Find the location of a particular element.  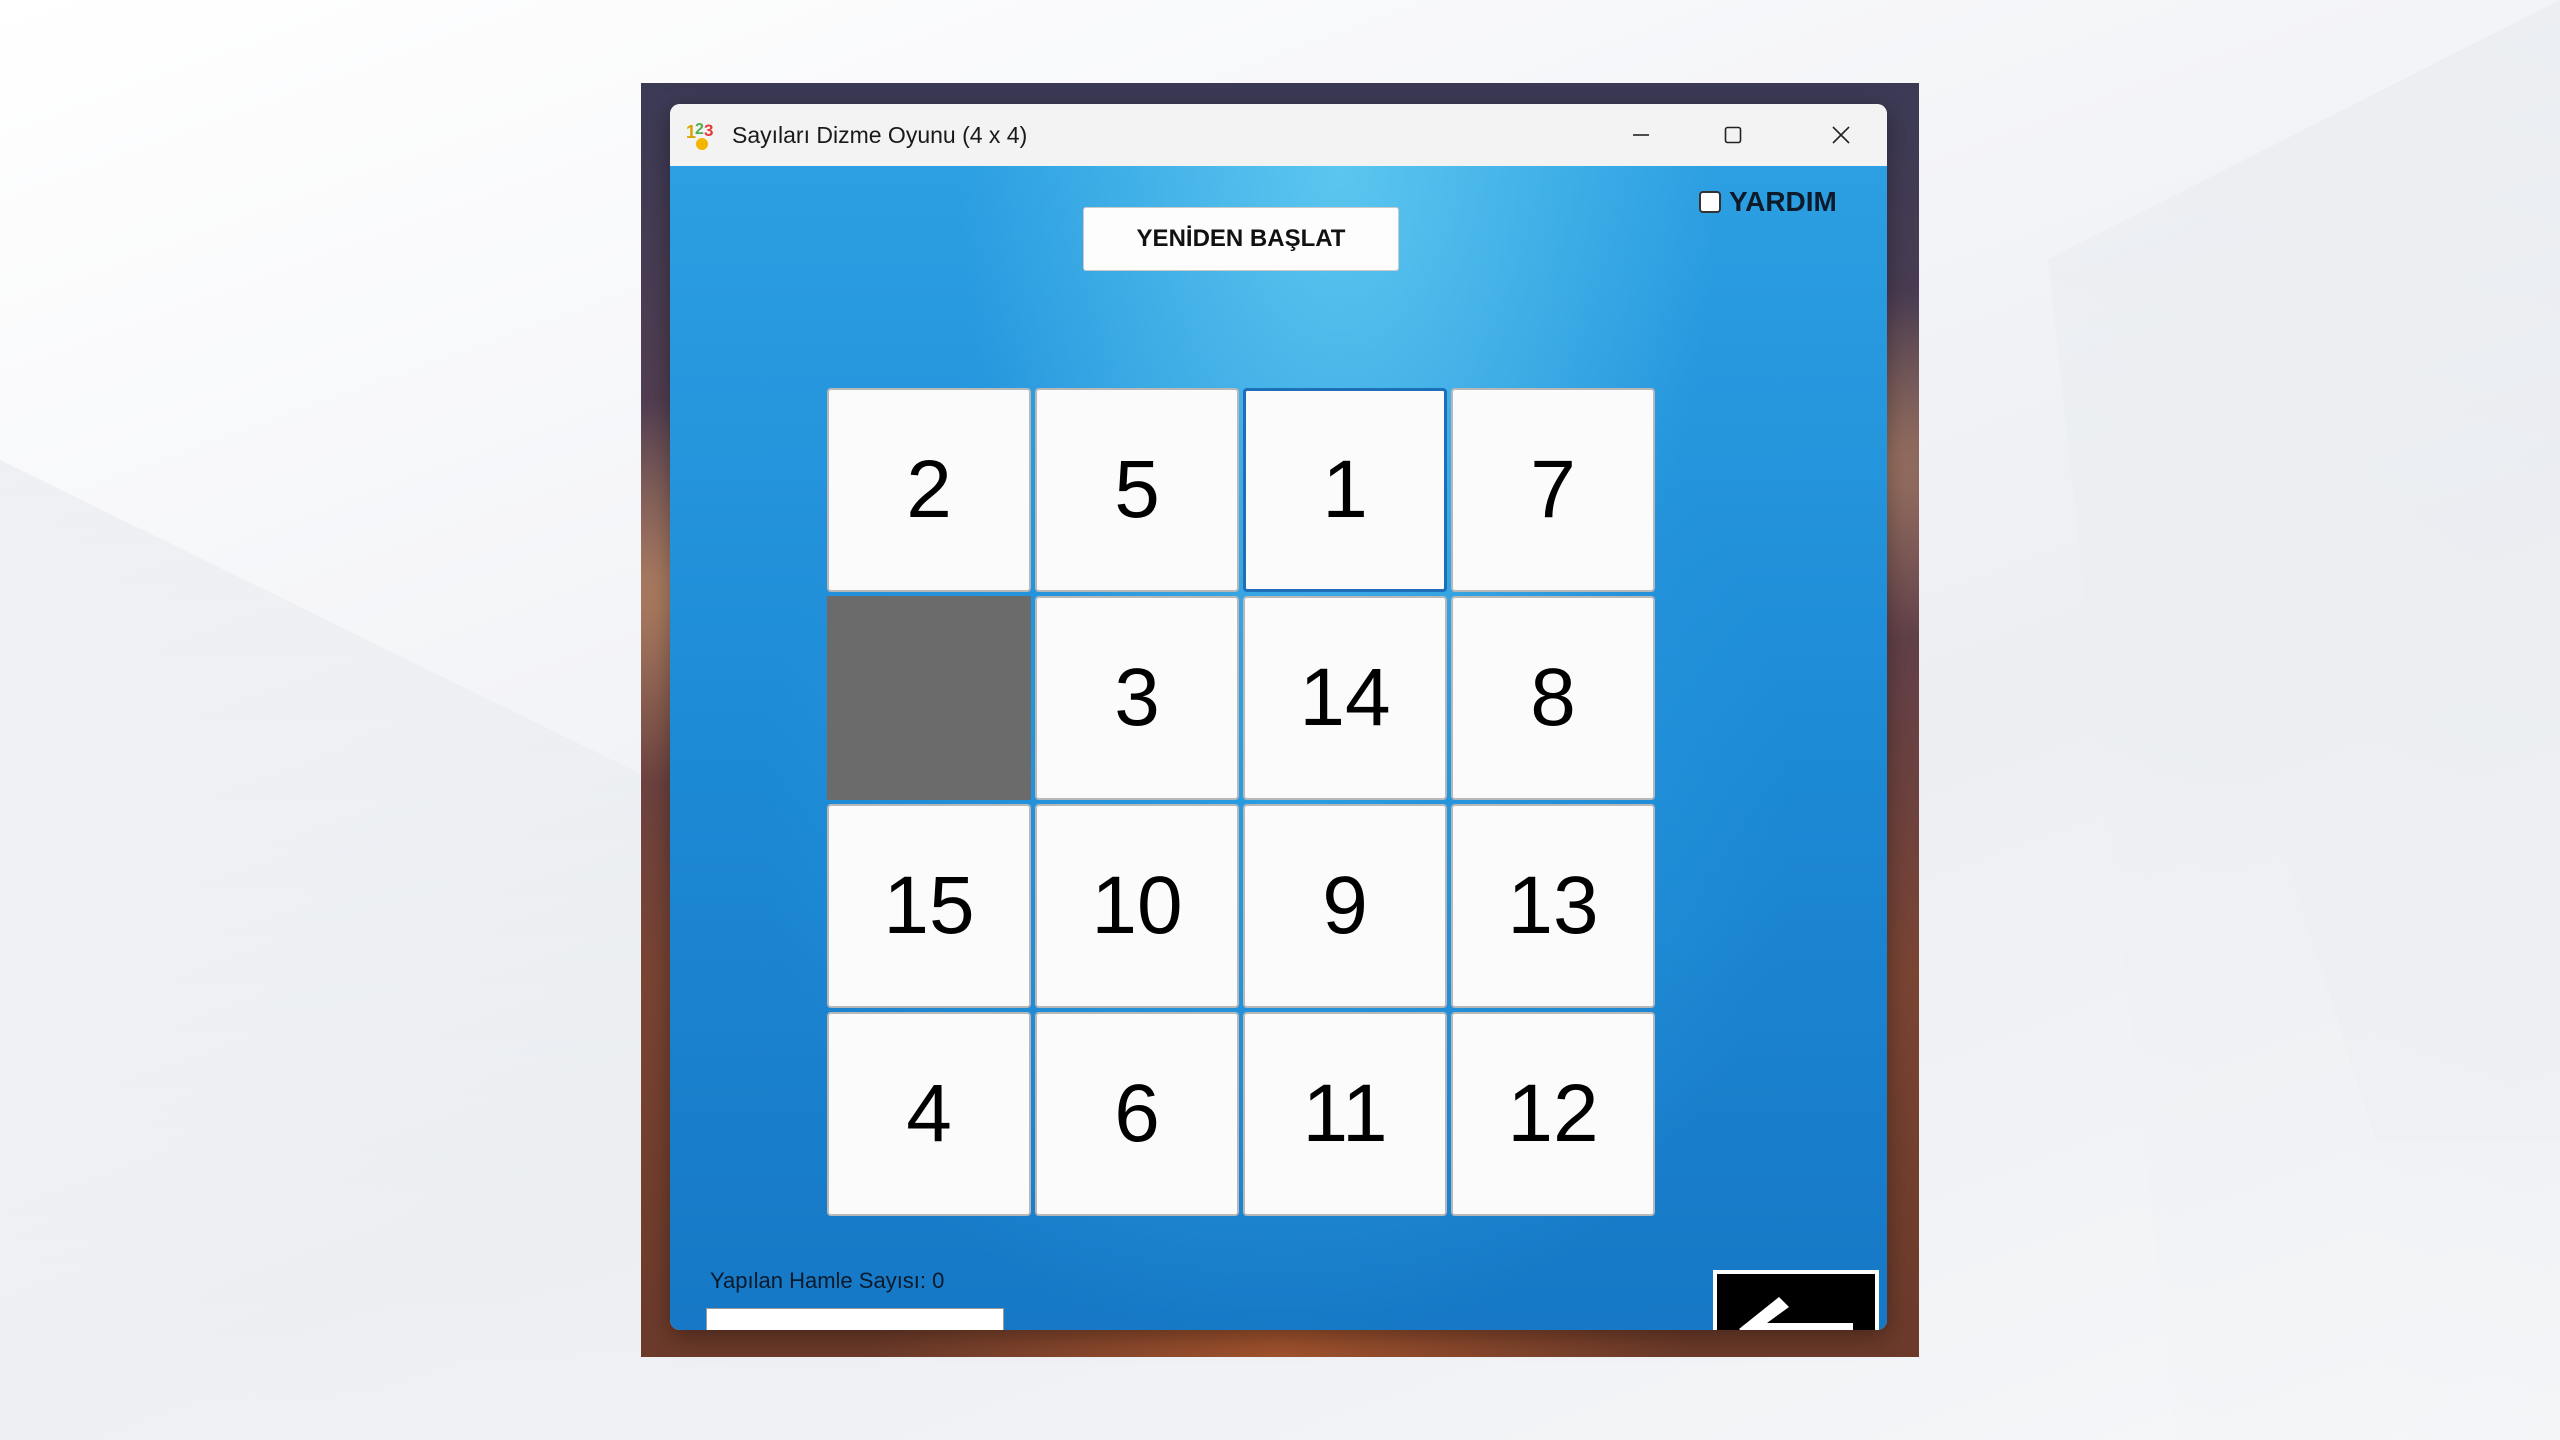

window-title: Sayıları Dizme Oyunu (4 x 4) is located at coordinates (880, 135).